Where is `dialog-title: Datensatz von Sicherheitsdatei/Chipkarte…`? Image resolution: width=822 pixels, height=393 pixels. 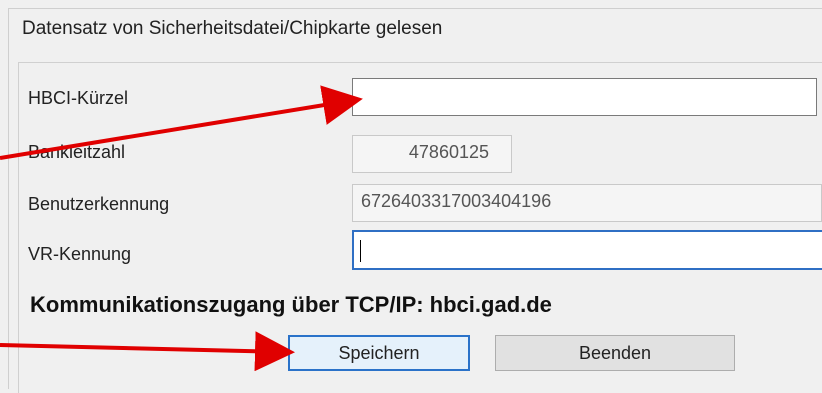 dialog-title: Datensatz von Sicherheitsdatei/Chipkarte… is located at coordinates (232, 28).